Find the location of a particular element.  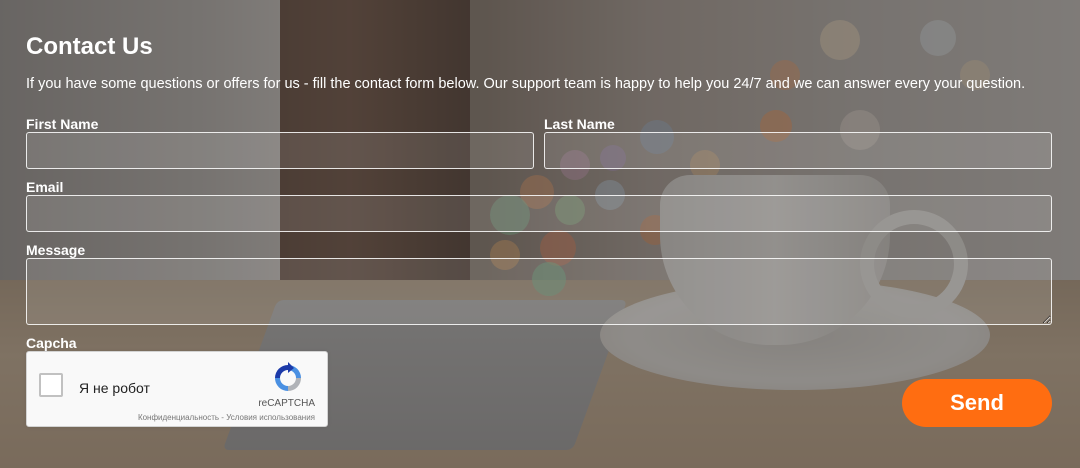

recaptcha-logo-icon is located at coordinates (288, 376).